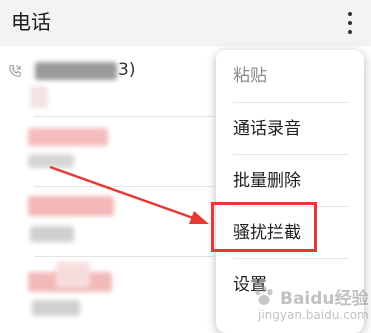 The height and width of the screenshot is (333, 371). Describe the element at coordinates (250, 76) in the screenshot. I see `menu-item-label: 粘贴` at that location.